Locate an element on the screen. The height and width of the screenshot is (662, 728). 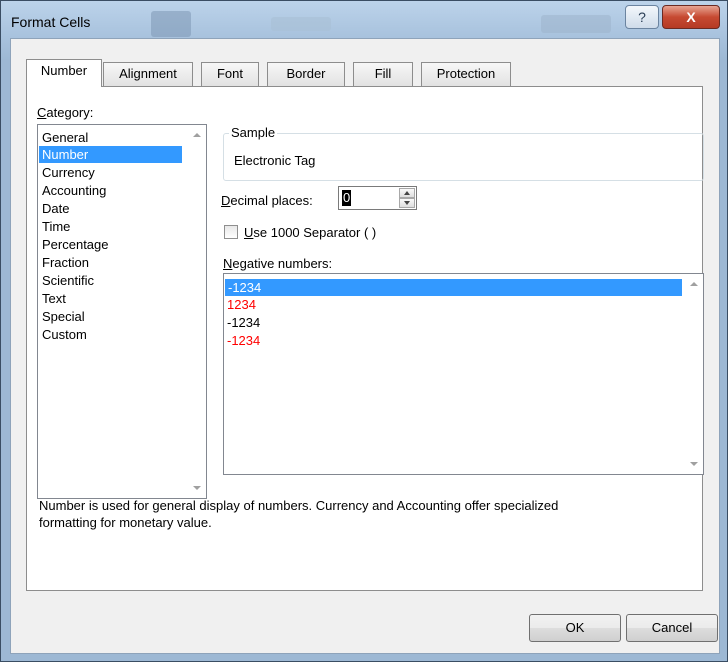
list-item: Number is located at coordinates (110, 154).